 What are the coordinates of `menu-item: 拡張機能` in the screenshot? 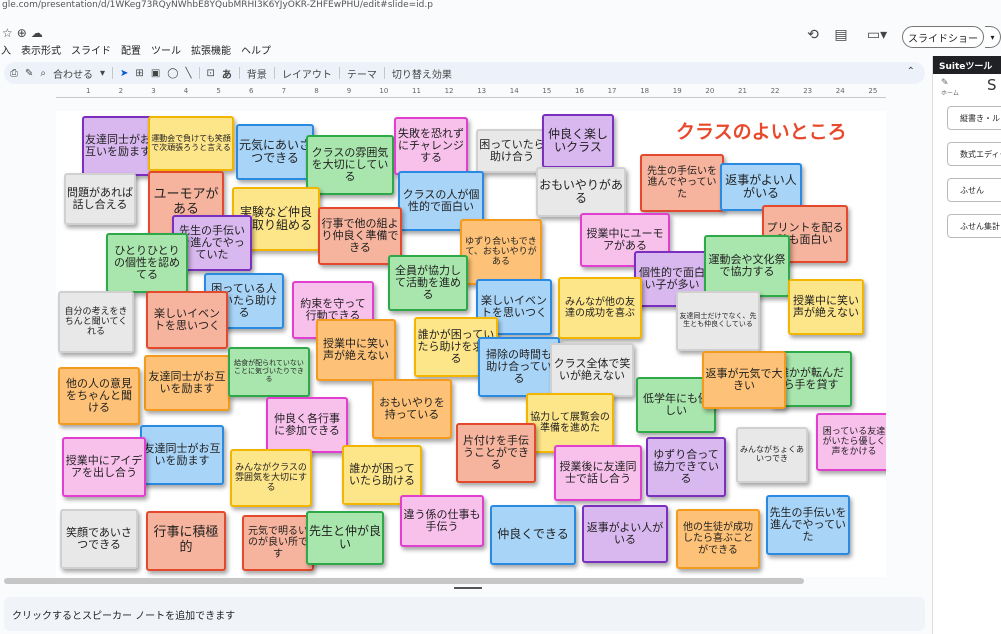 It's located at (211, 49).